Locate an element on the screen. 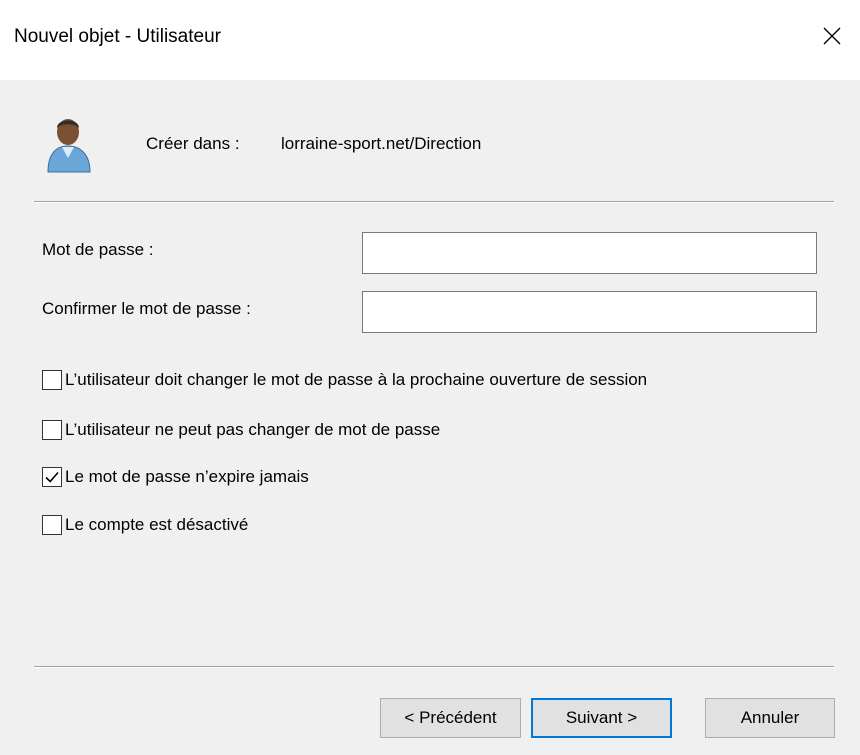 The width and height of the screenshot is (860, 755). checkbox-label: Le compte est désactivé is located at coordinates (157, 524).